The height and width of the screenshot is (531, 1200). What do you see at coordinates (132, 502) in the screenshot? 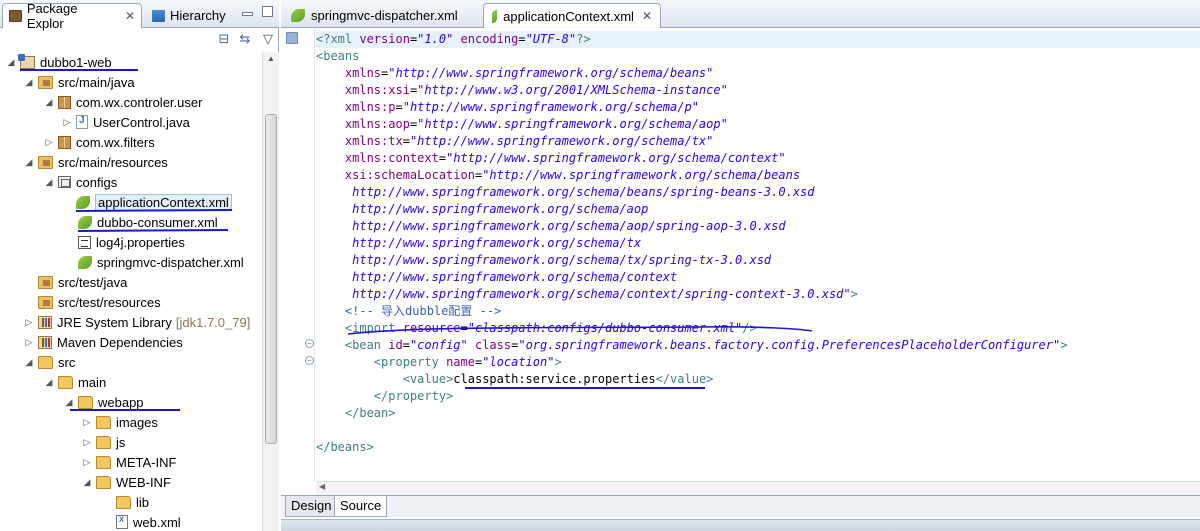
I see `tree-item-lib: lib` at bounding box center [132, 502].